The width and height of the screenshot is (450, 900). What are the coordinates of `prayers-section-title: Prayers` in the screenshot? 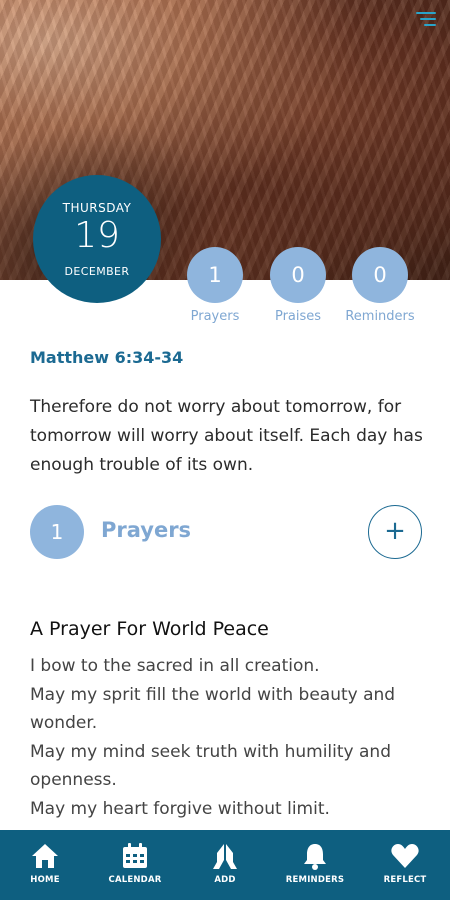 It's located at (146, 530).